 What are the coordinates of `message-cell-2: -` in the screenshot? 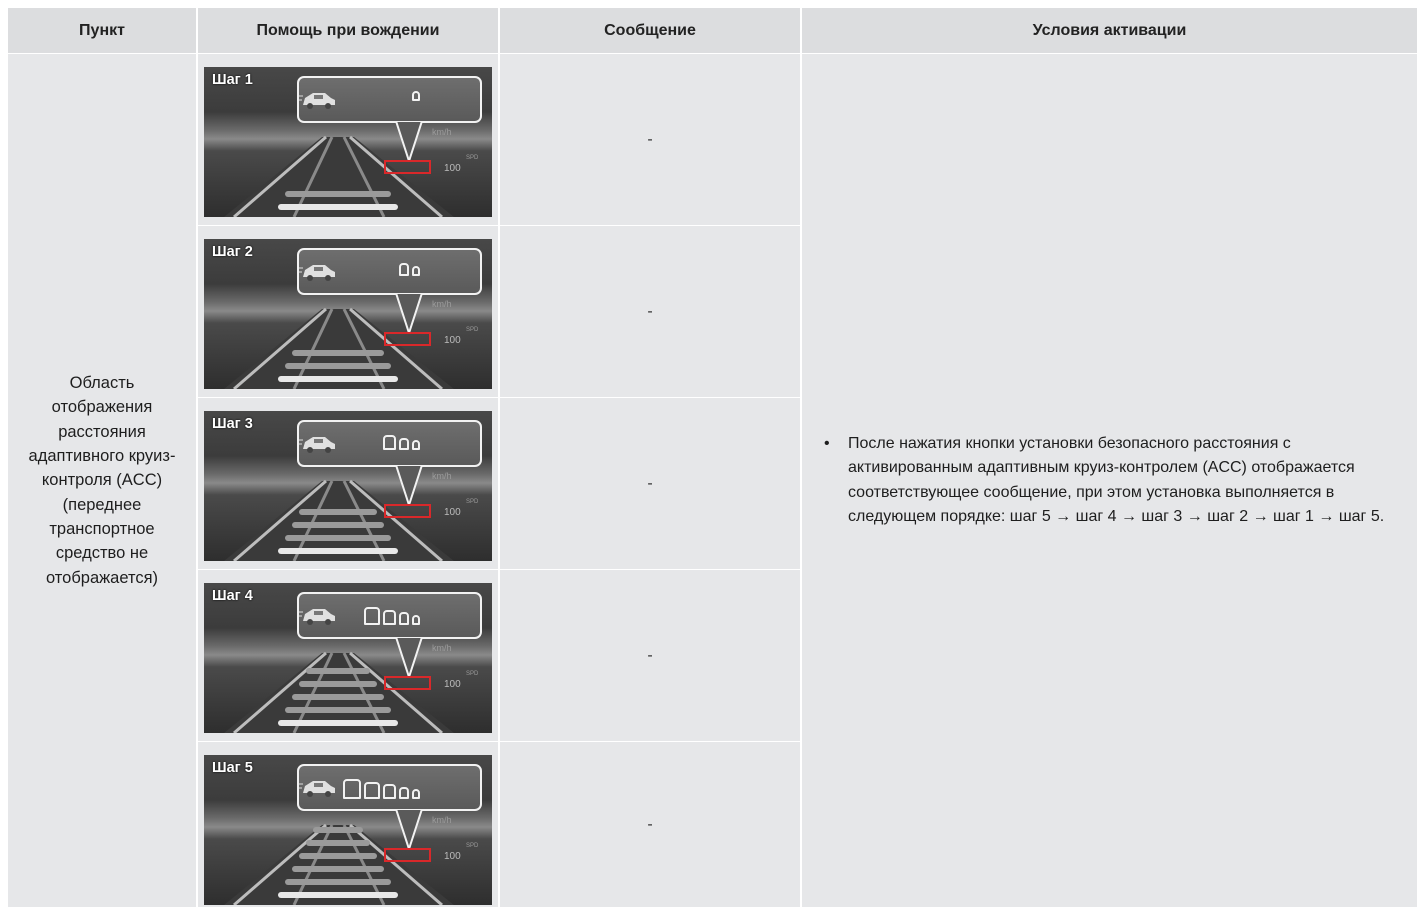 It's located at (650, 311).